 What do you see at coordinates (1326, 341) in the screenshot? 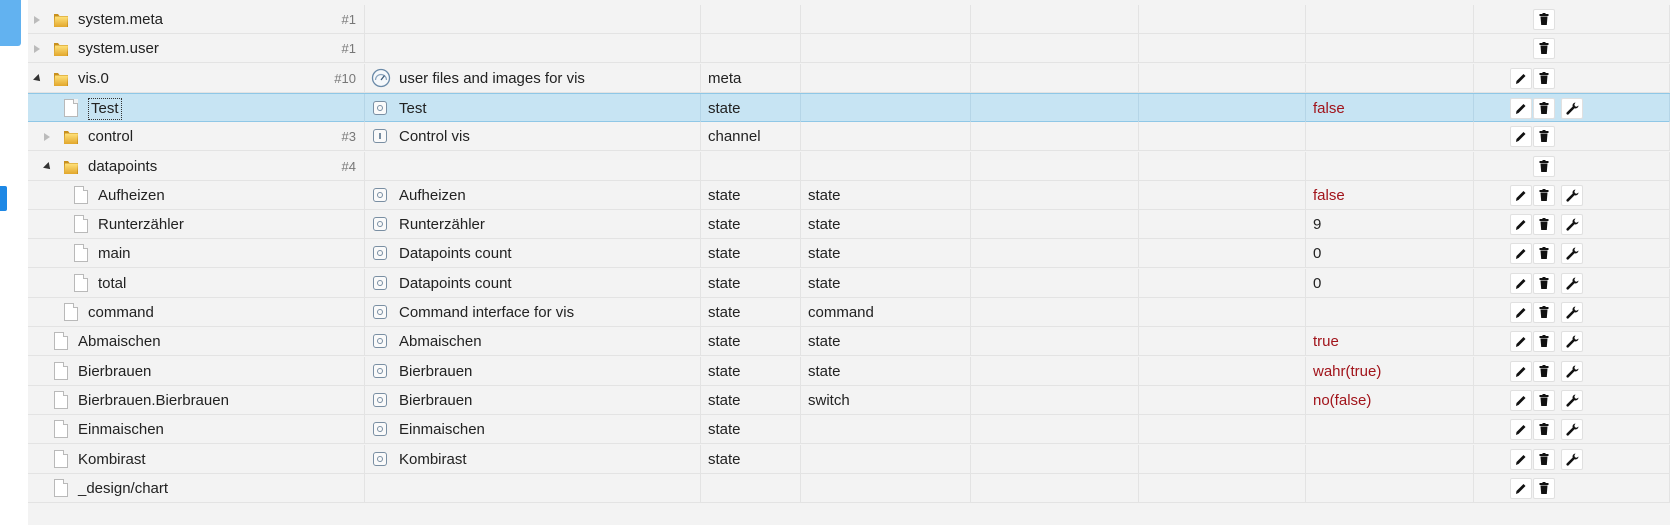
I see `object-value: true` at bounding box center [1326, 341].